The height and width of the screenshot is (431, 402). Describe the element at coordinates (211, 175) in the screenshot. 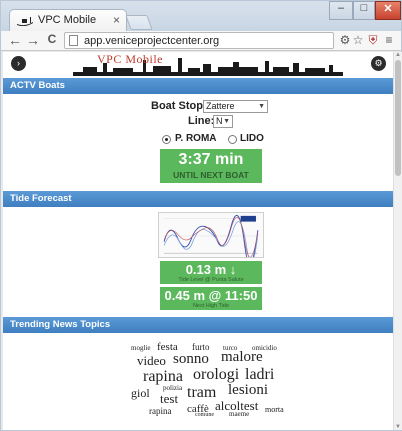

I see `countdown-caption: UNTIL NEXT BOAT` at that location.